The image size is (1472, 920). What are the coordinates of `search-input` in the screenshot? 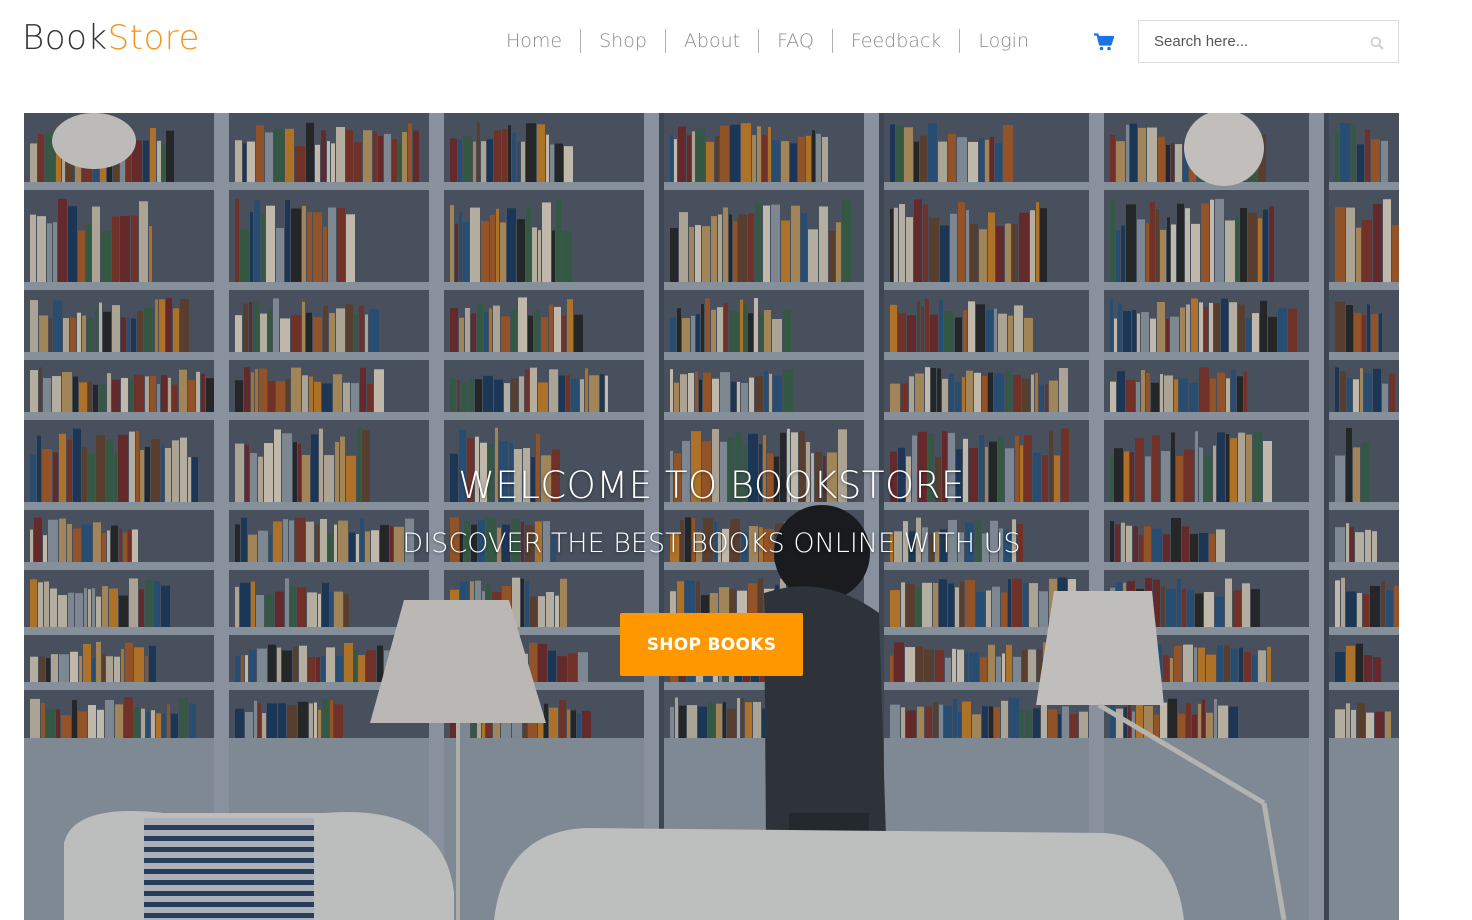 It's located at (1249, 41).